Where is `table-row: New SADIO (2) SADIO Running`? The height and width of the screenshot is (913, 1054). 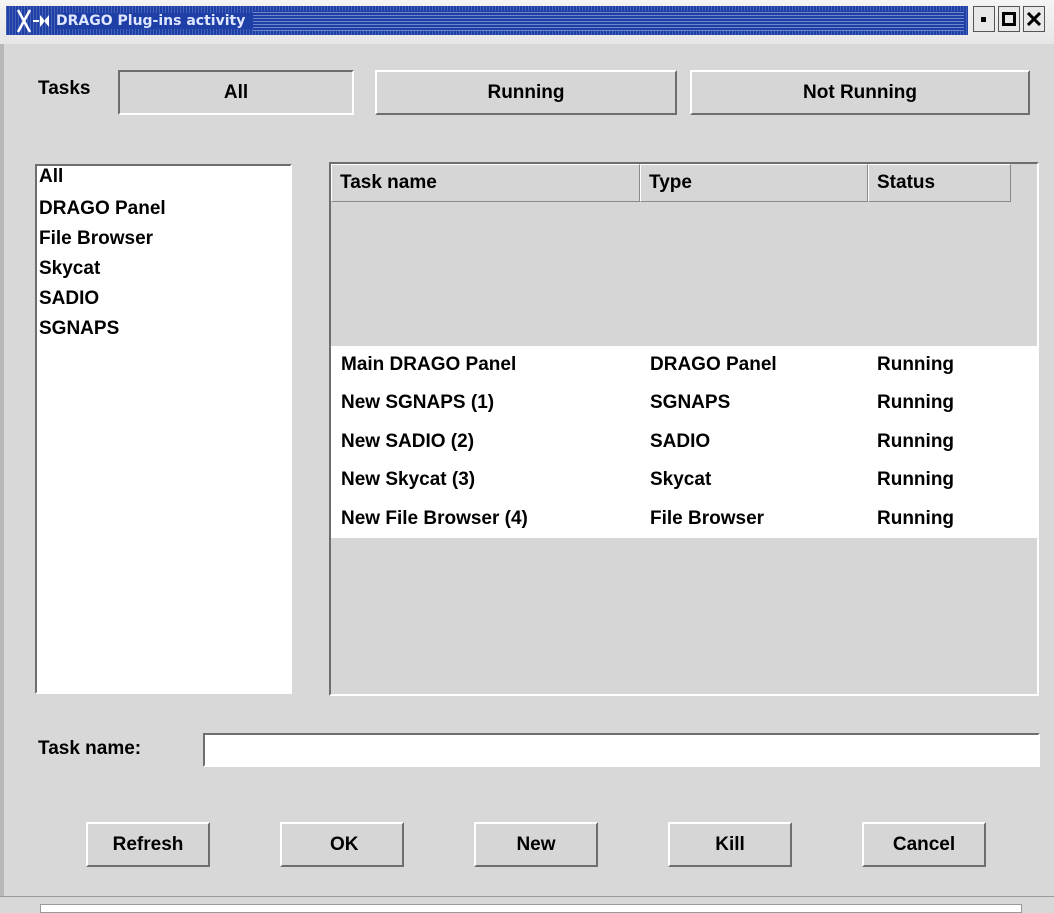 table-row: New SADIO (2) SADIO Running is located at coordinates (684, 442).